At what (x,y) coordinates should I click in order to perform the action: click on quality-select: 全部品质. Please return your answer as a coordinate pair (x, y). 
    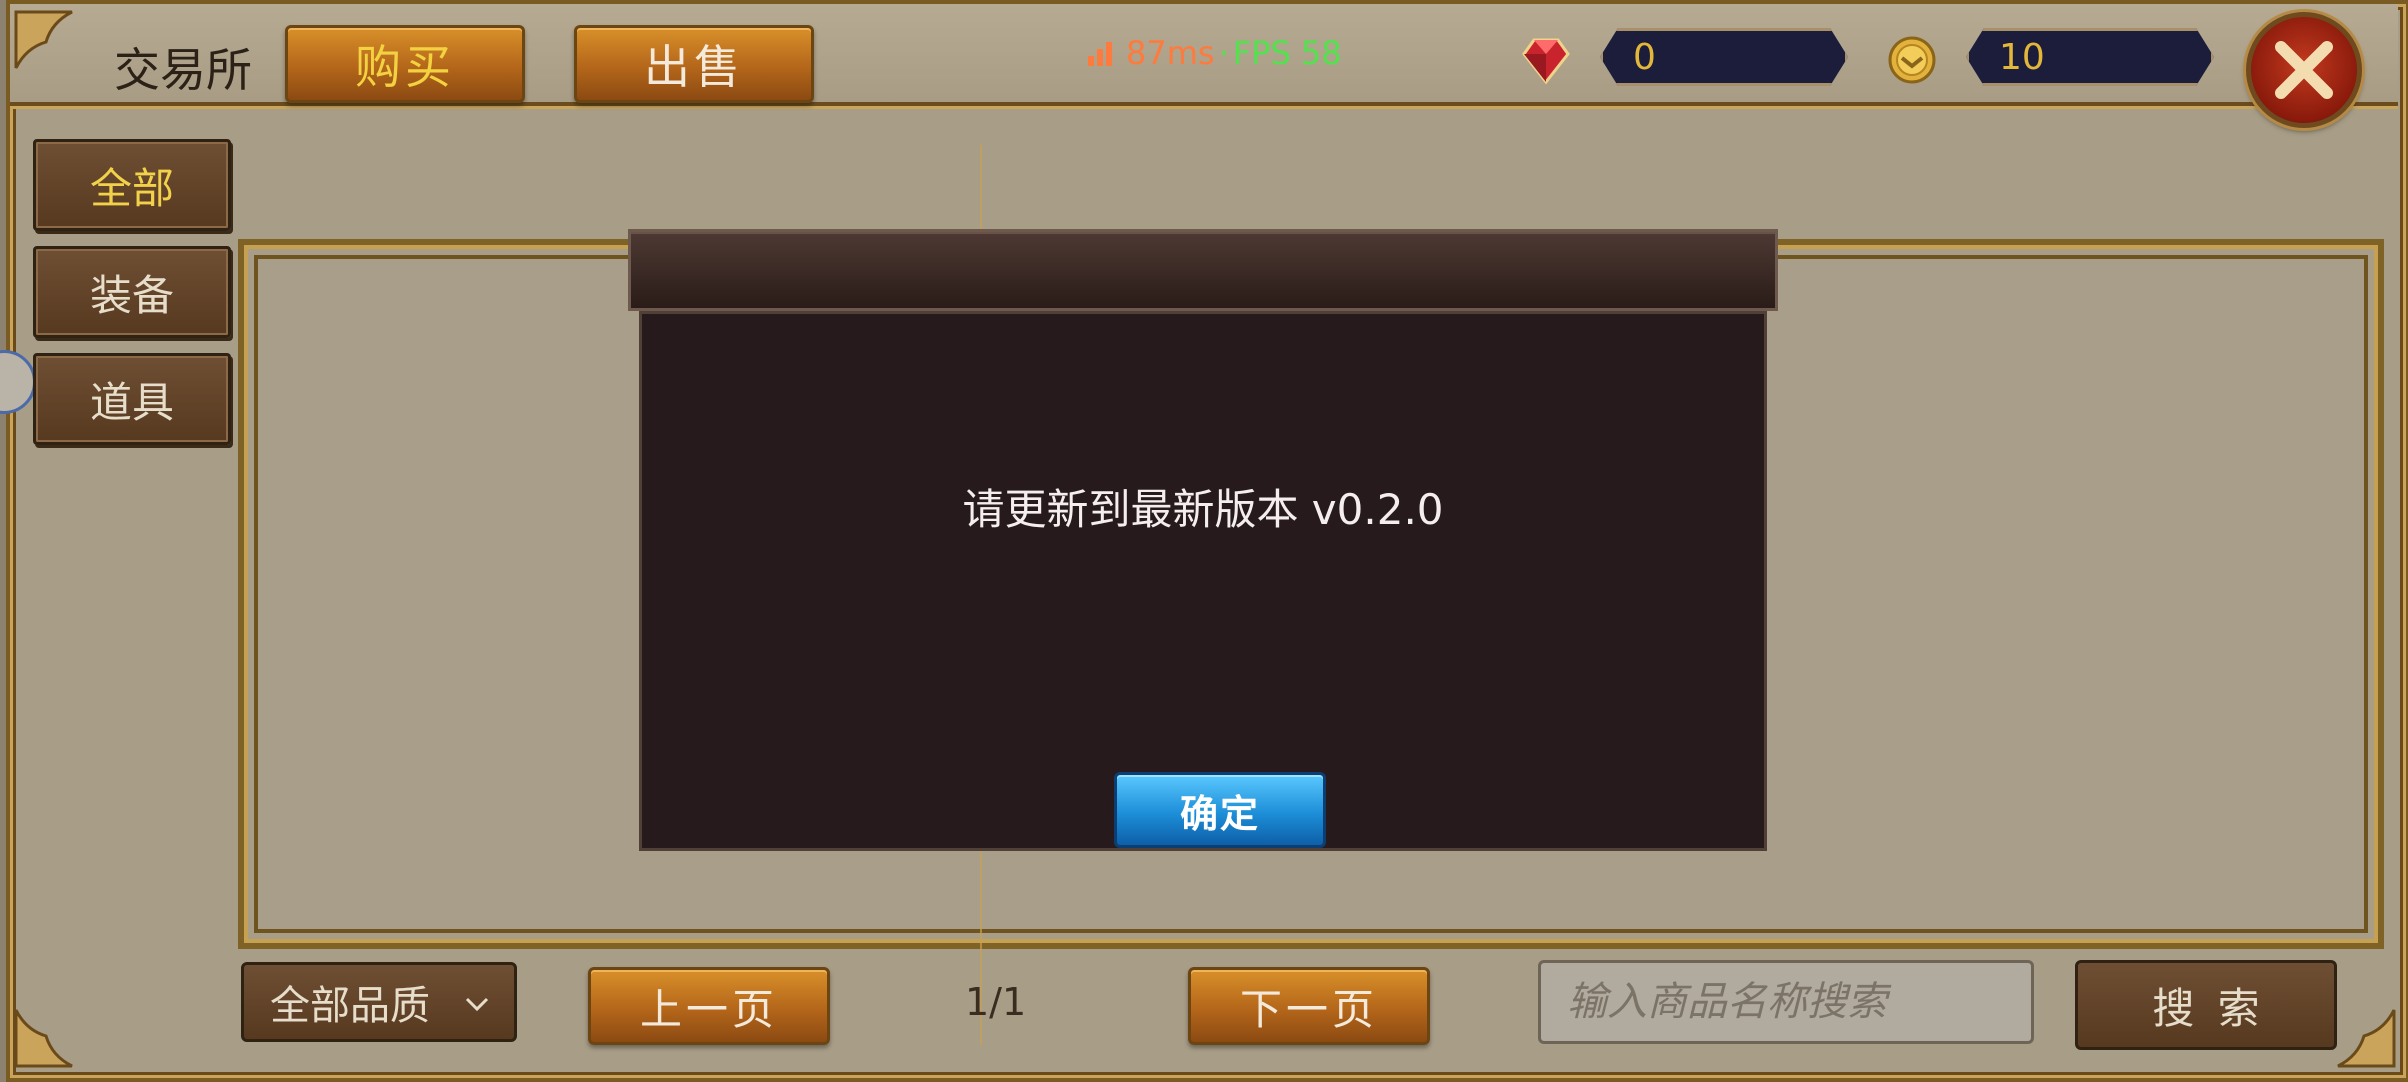
    Looking at the image, I should click on (379, 1002).